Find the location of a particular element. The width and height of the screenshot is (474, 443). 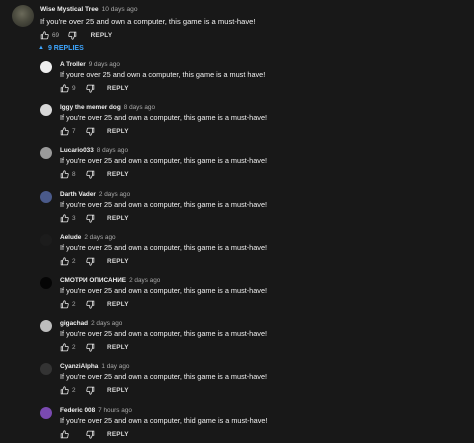

timestamp: 7 hours ago is located at coordinates (115, 410).